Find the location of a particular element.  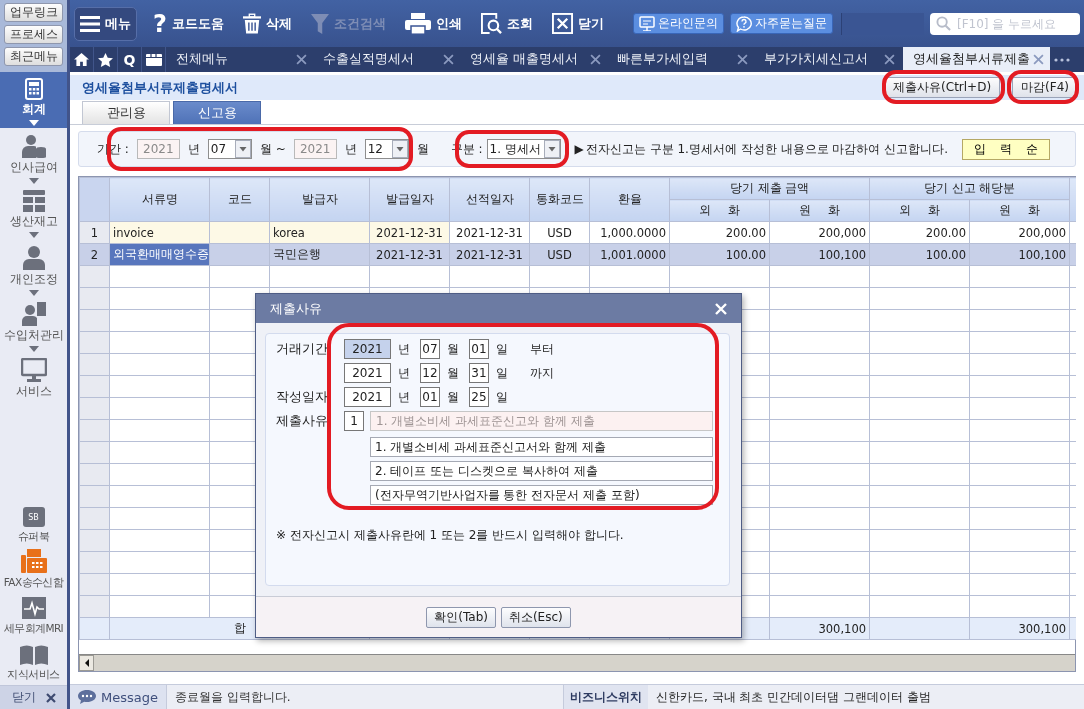

sidebar-item: 개인조정 is located at coordinates (33, 268).